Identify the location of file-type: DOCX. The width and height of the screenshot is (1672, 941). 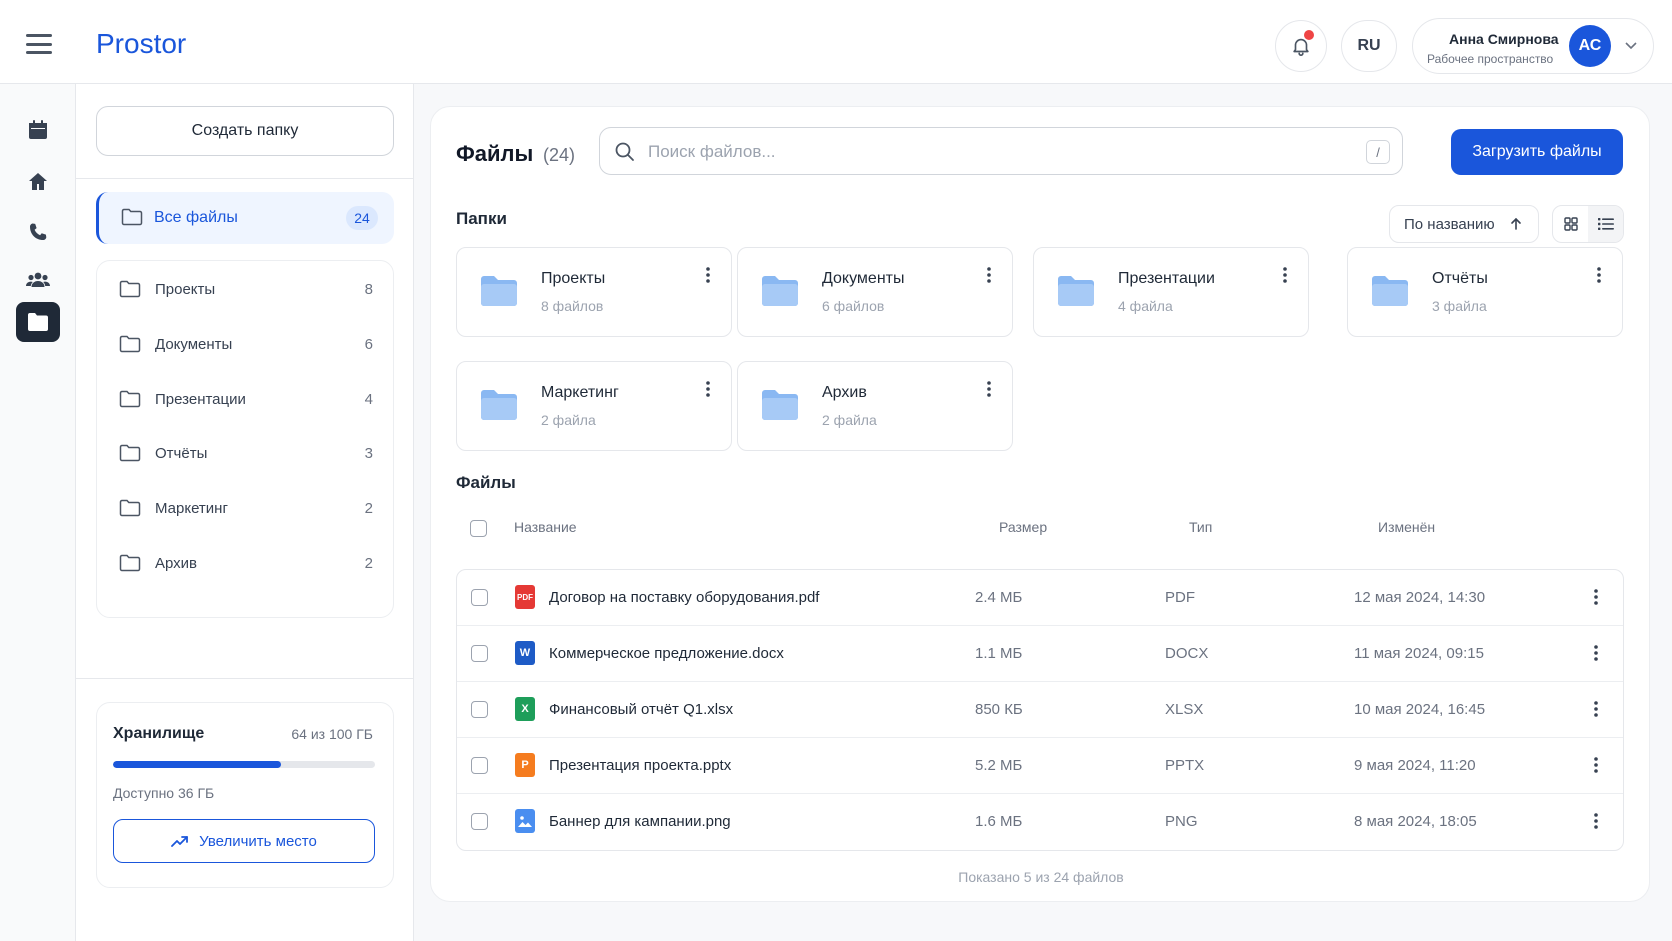
(1187, 653).